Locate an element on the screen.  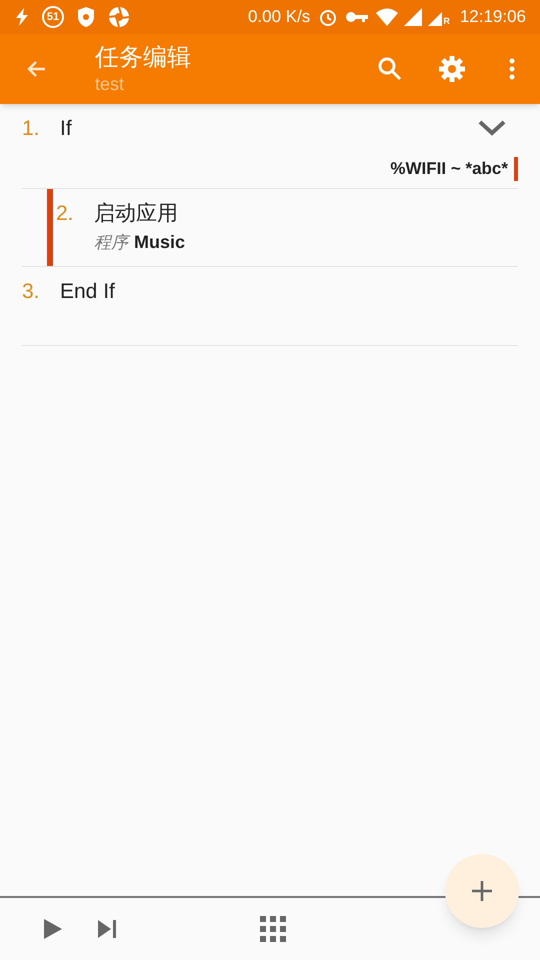
action-number: 2. is located at coordinates (65, 213).